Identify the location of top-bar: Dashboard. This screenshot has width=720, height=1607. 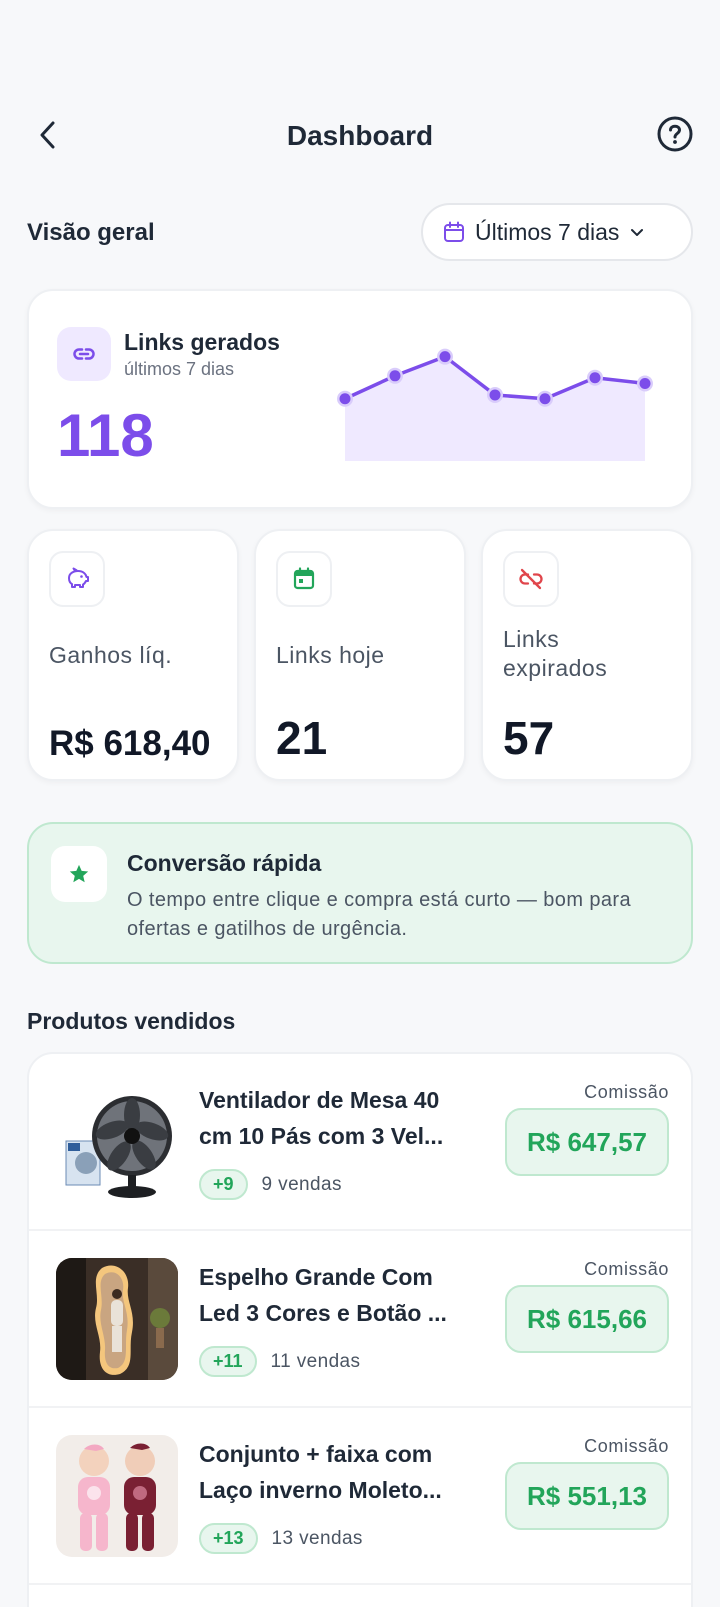
(360, 135).